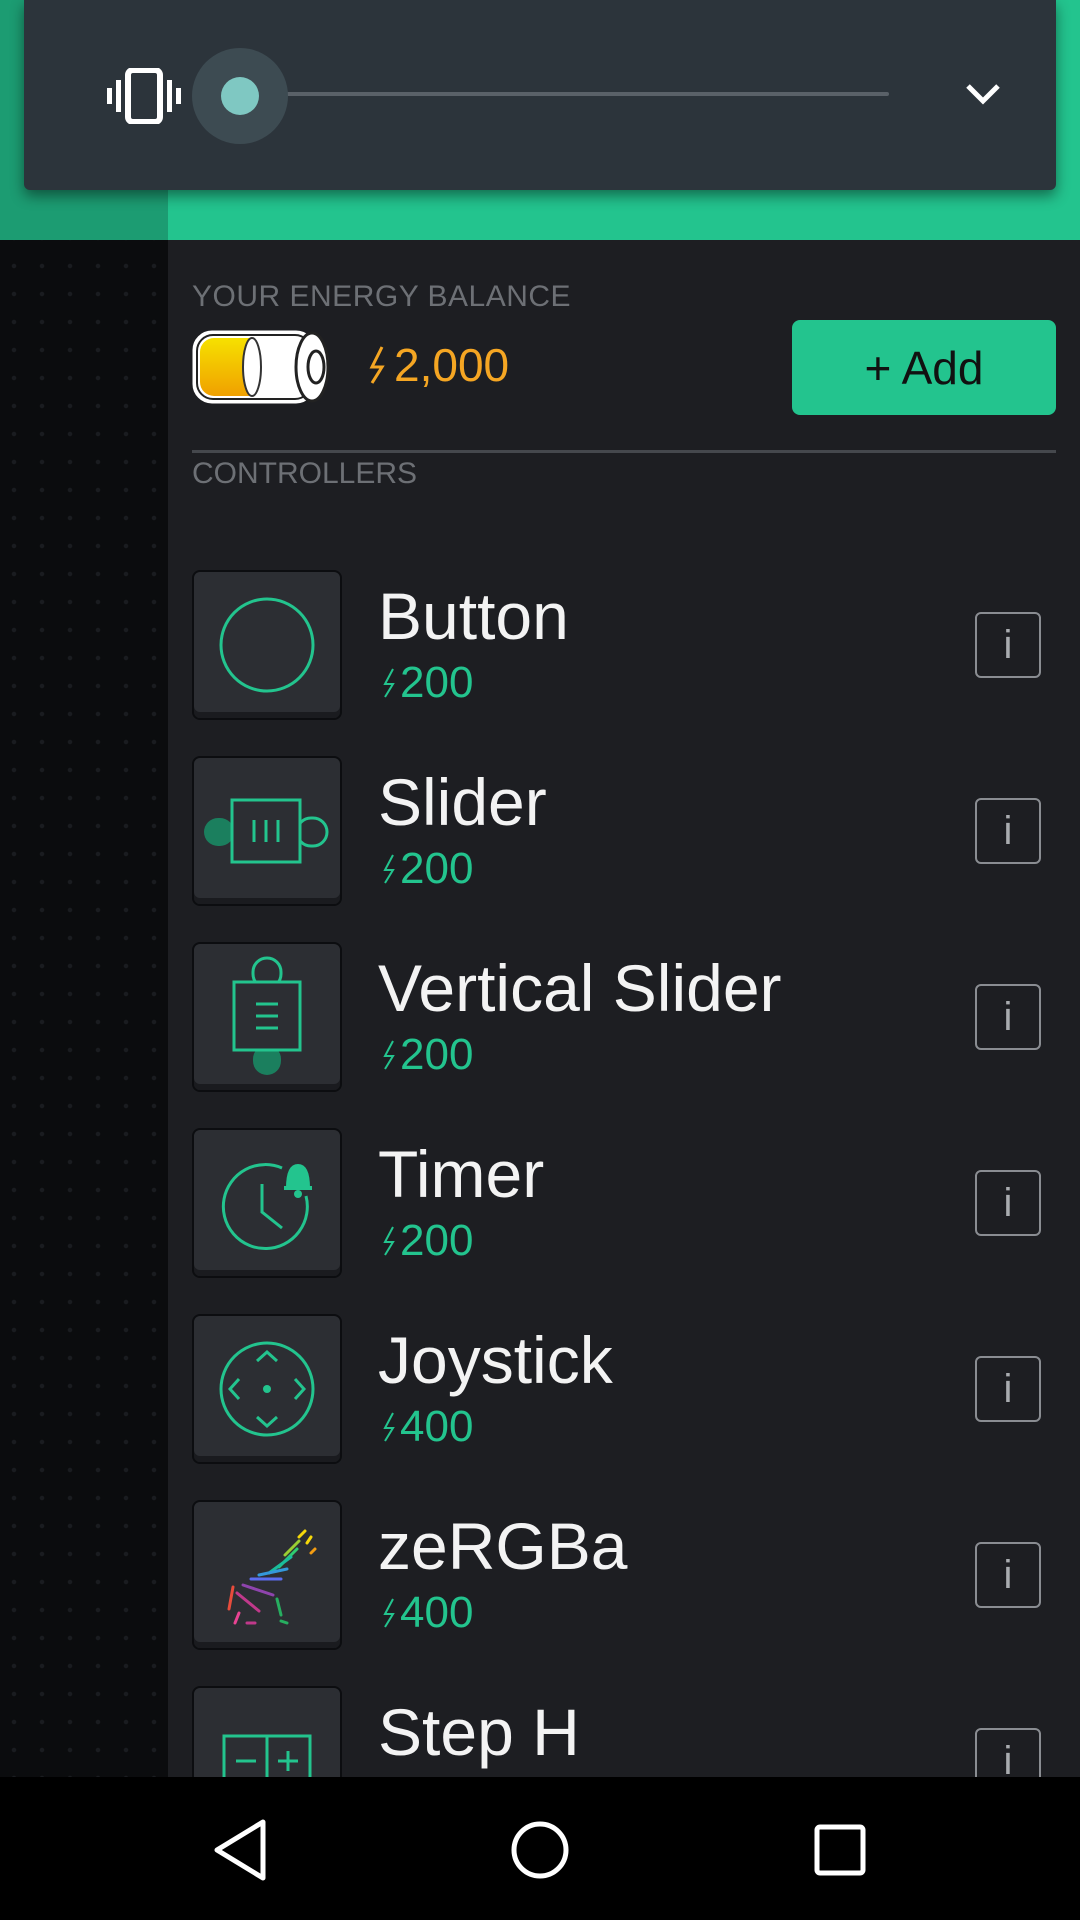 The image size is (1080, 1920). What do you see at coordinates (263, 367) in the screenshot?
I see `battery-icon` at bounding box center [263, 367].